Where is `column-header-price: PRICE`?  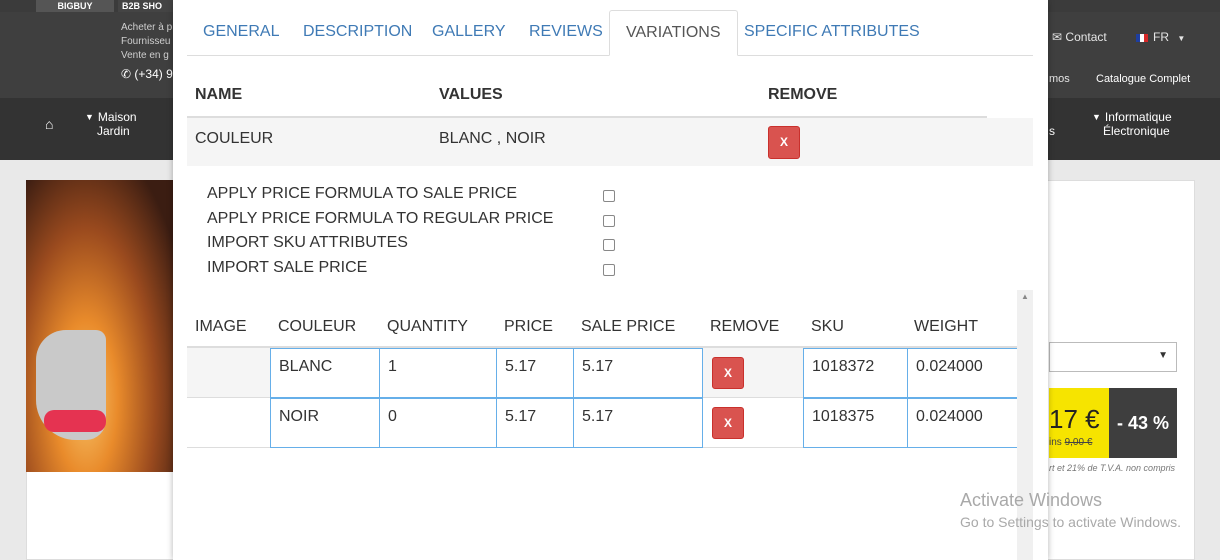 column-header-price: PRICE is located at coordinates (528, 326).